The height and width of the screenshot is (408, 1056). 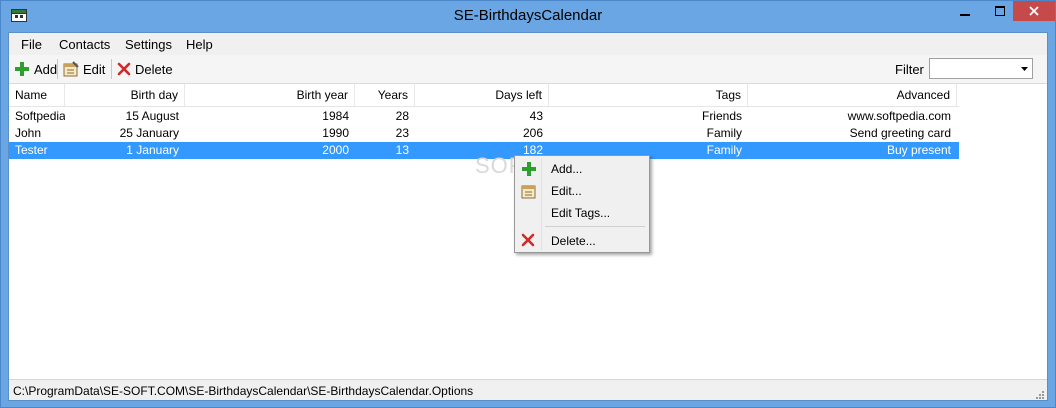 I want to click on add-button: Add, so click(x=35, y=69).